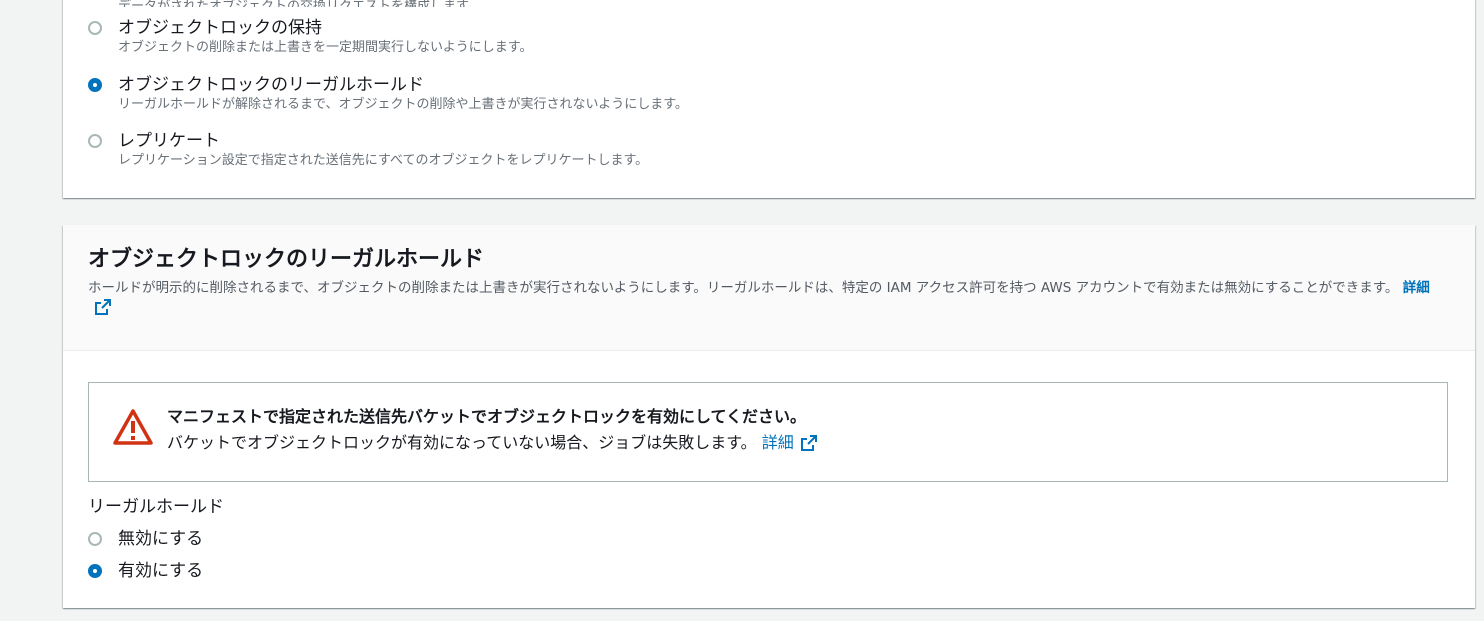  Describe the element at coordinates (95, 141) in the screenshot. I see `radio-replicate` at that location.